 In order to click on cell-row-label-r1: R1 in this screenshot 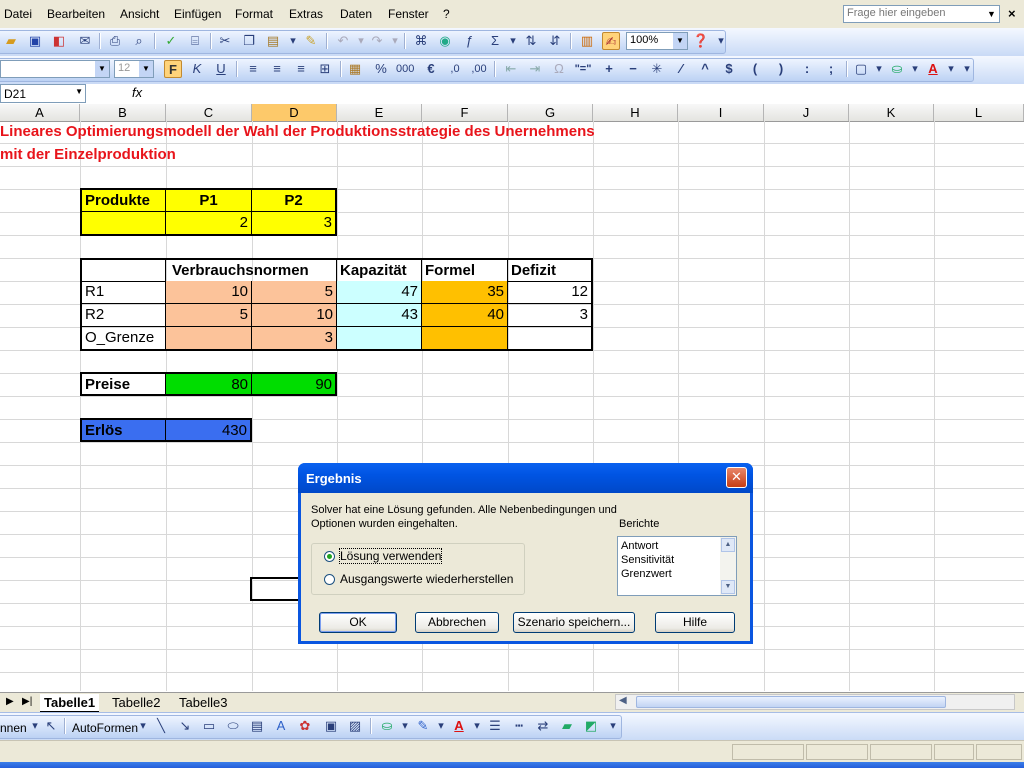, I will do `click(123, 292)`.